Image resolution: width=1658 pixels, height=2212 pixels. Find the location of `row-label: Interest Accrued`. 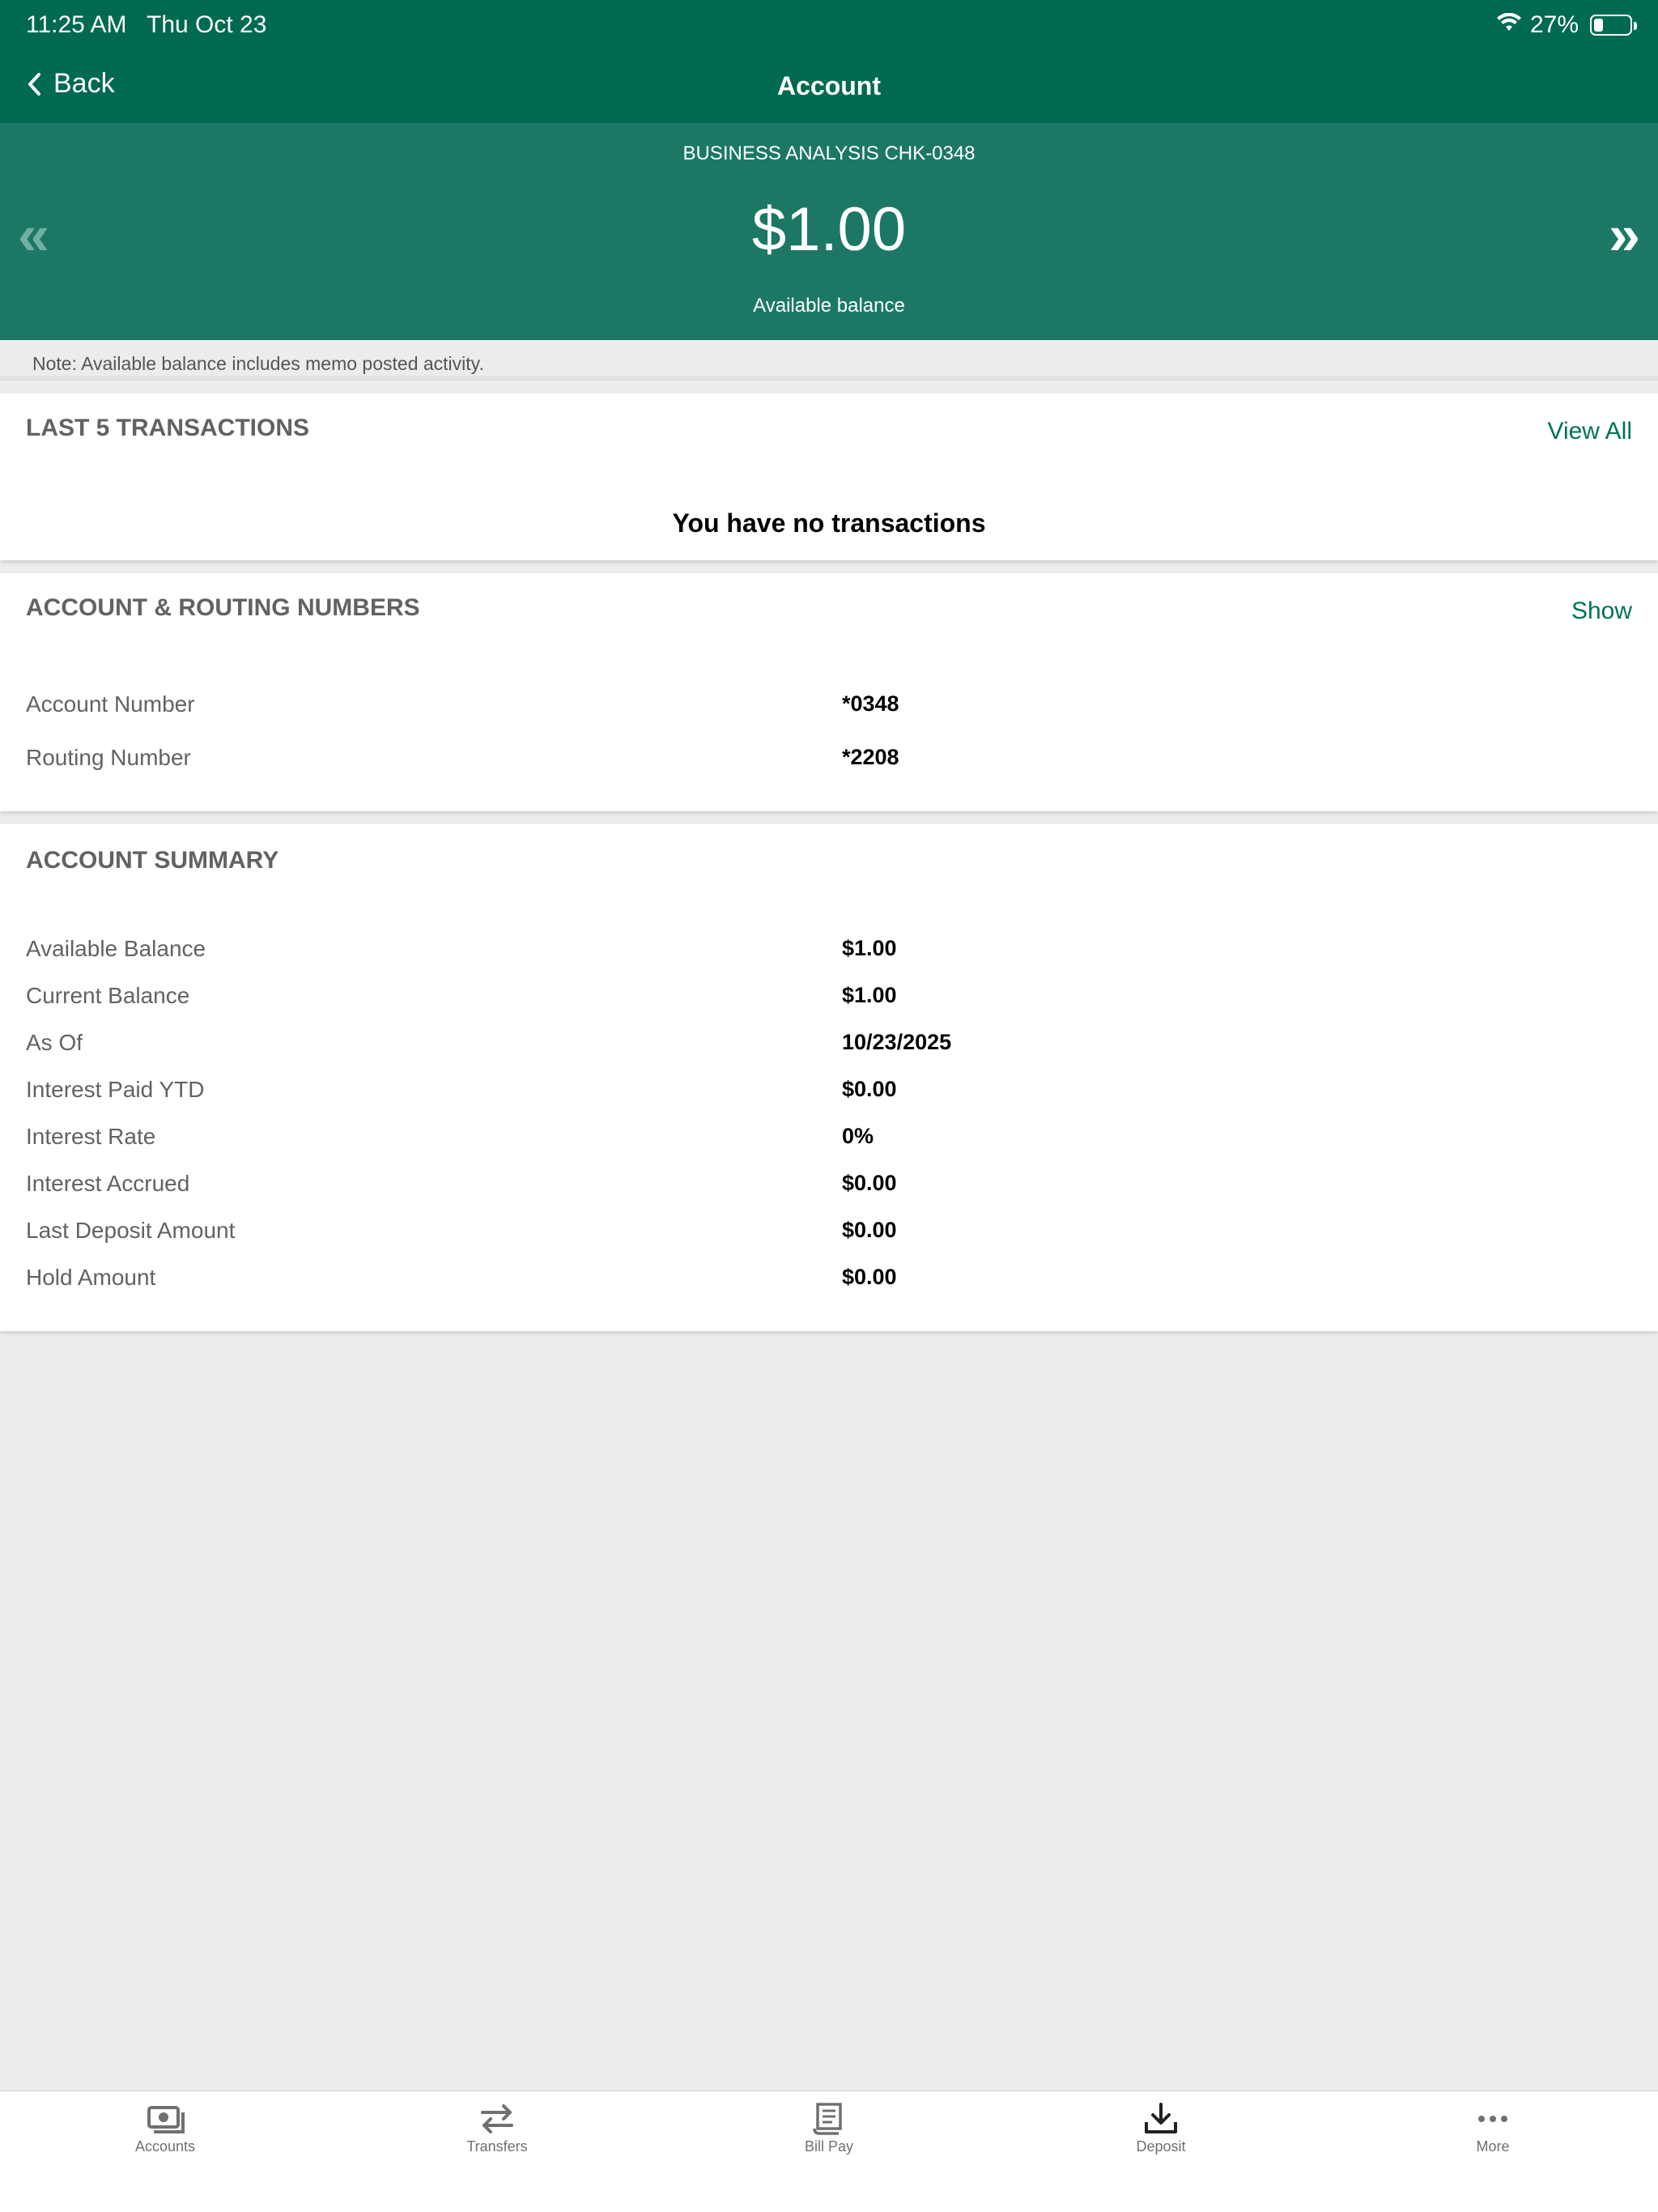

row-label: Interest Accrued is located at coordinates (108, 1184).